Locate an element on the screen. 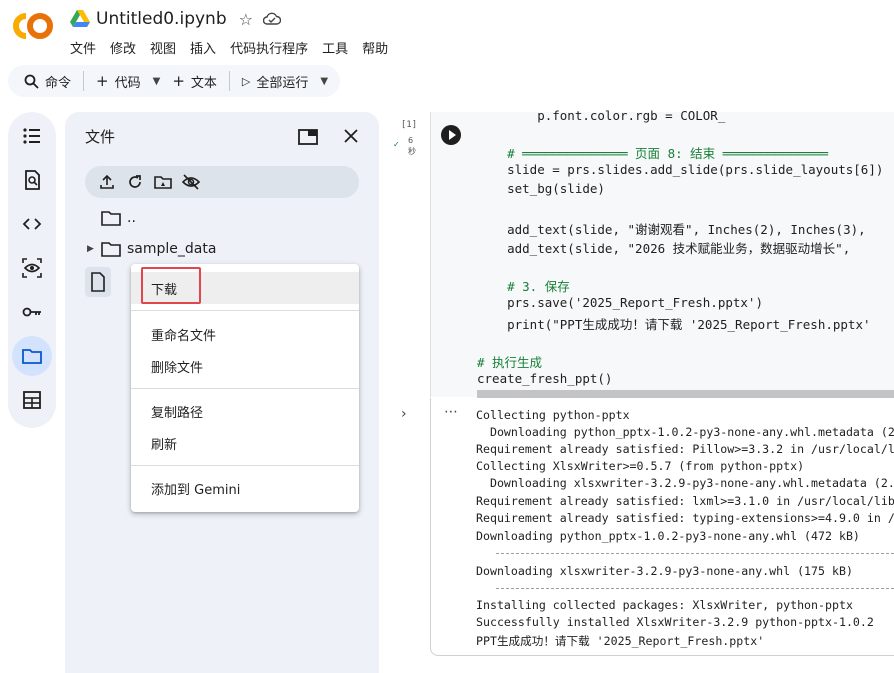  search-icon is located at coordinates (31, 81).